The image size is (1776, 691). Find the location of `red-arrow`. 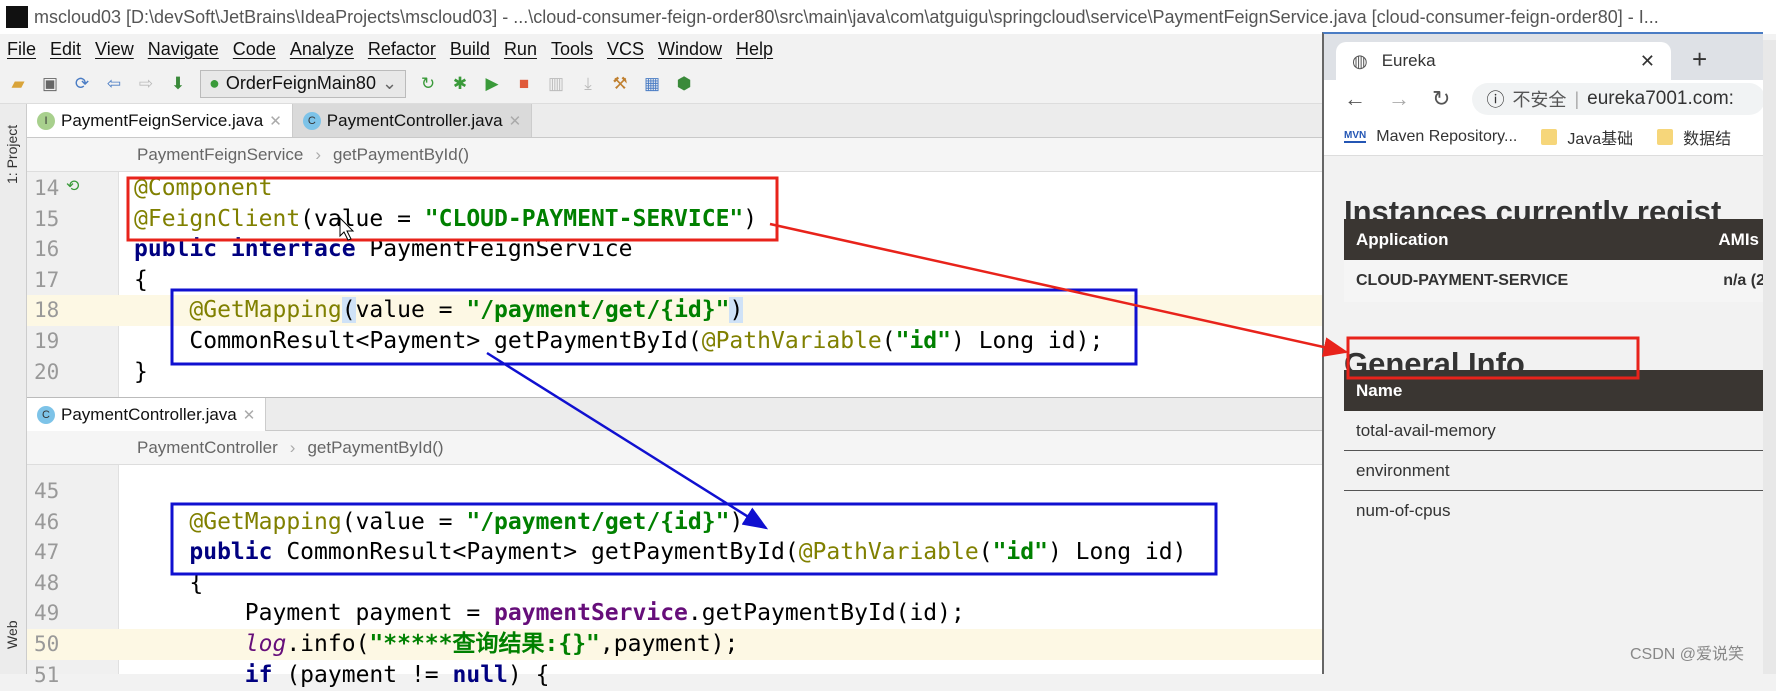

red-arrow is located at coordinates (1059, 289).